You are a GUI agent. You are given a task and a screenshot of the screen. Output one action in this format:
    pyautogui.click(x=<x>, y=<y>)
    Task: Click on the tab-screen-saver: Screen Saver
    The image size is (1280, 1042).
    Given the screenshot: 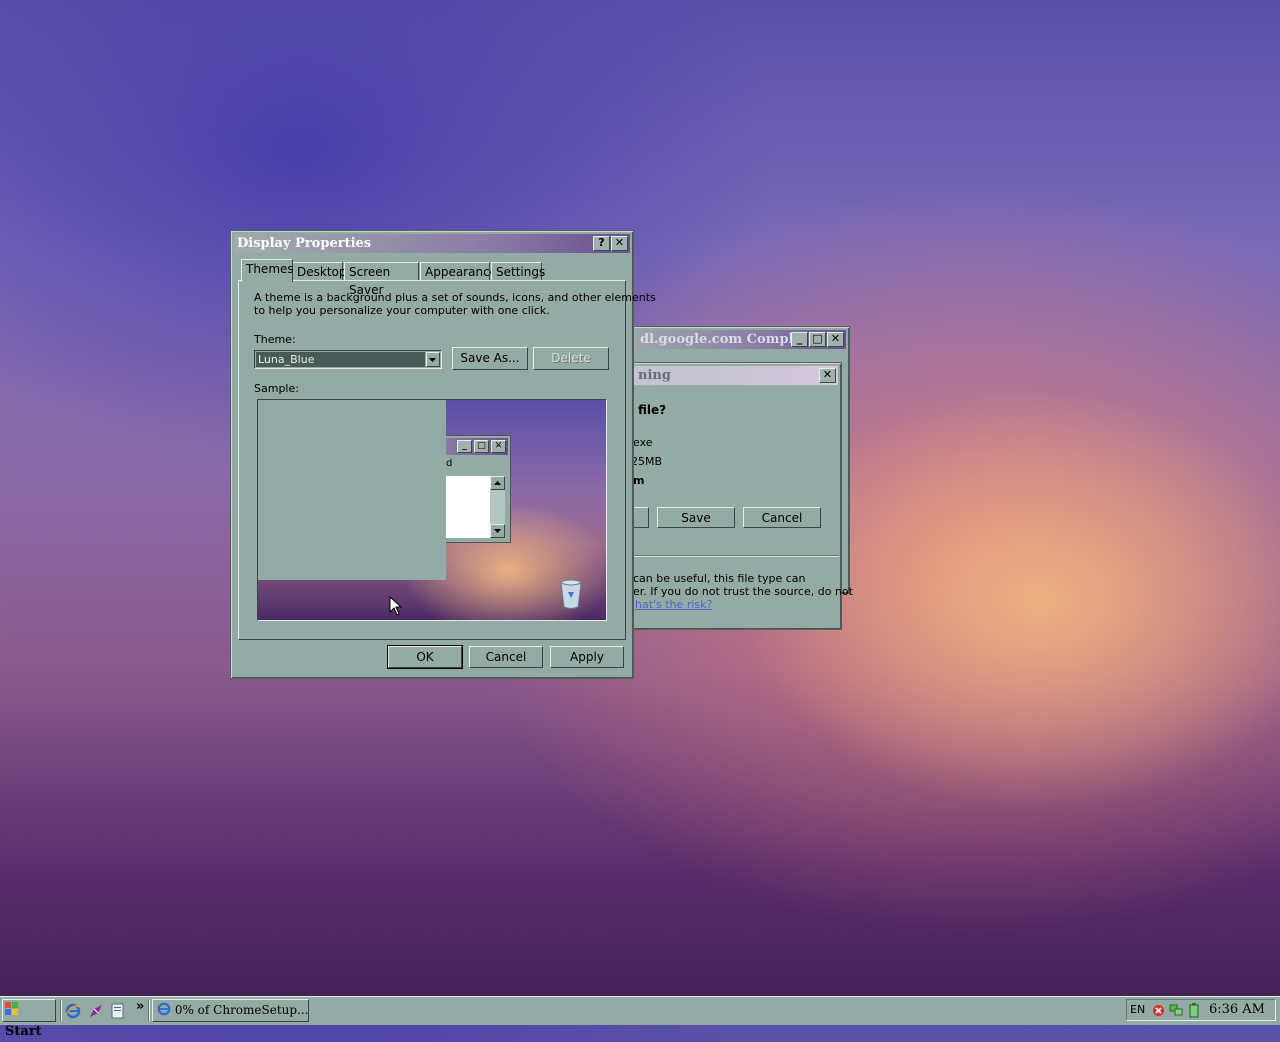 What is the action you would take?
    pyautogui.click(x=381, y=279)
    